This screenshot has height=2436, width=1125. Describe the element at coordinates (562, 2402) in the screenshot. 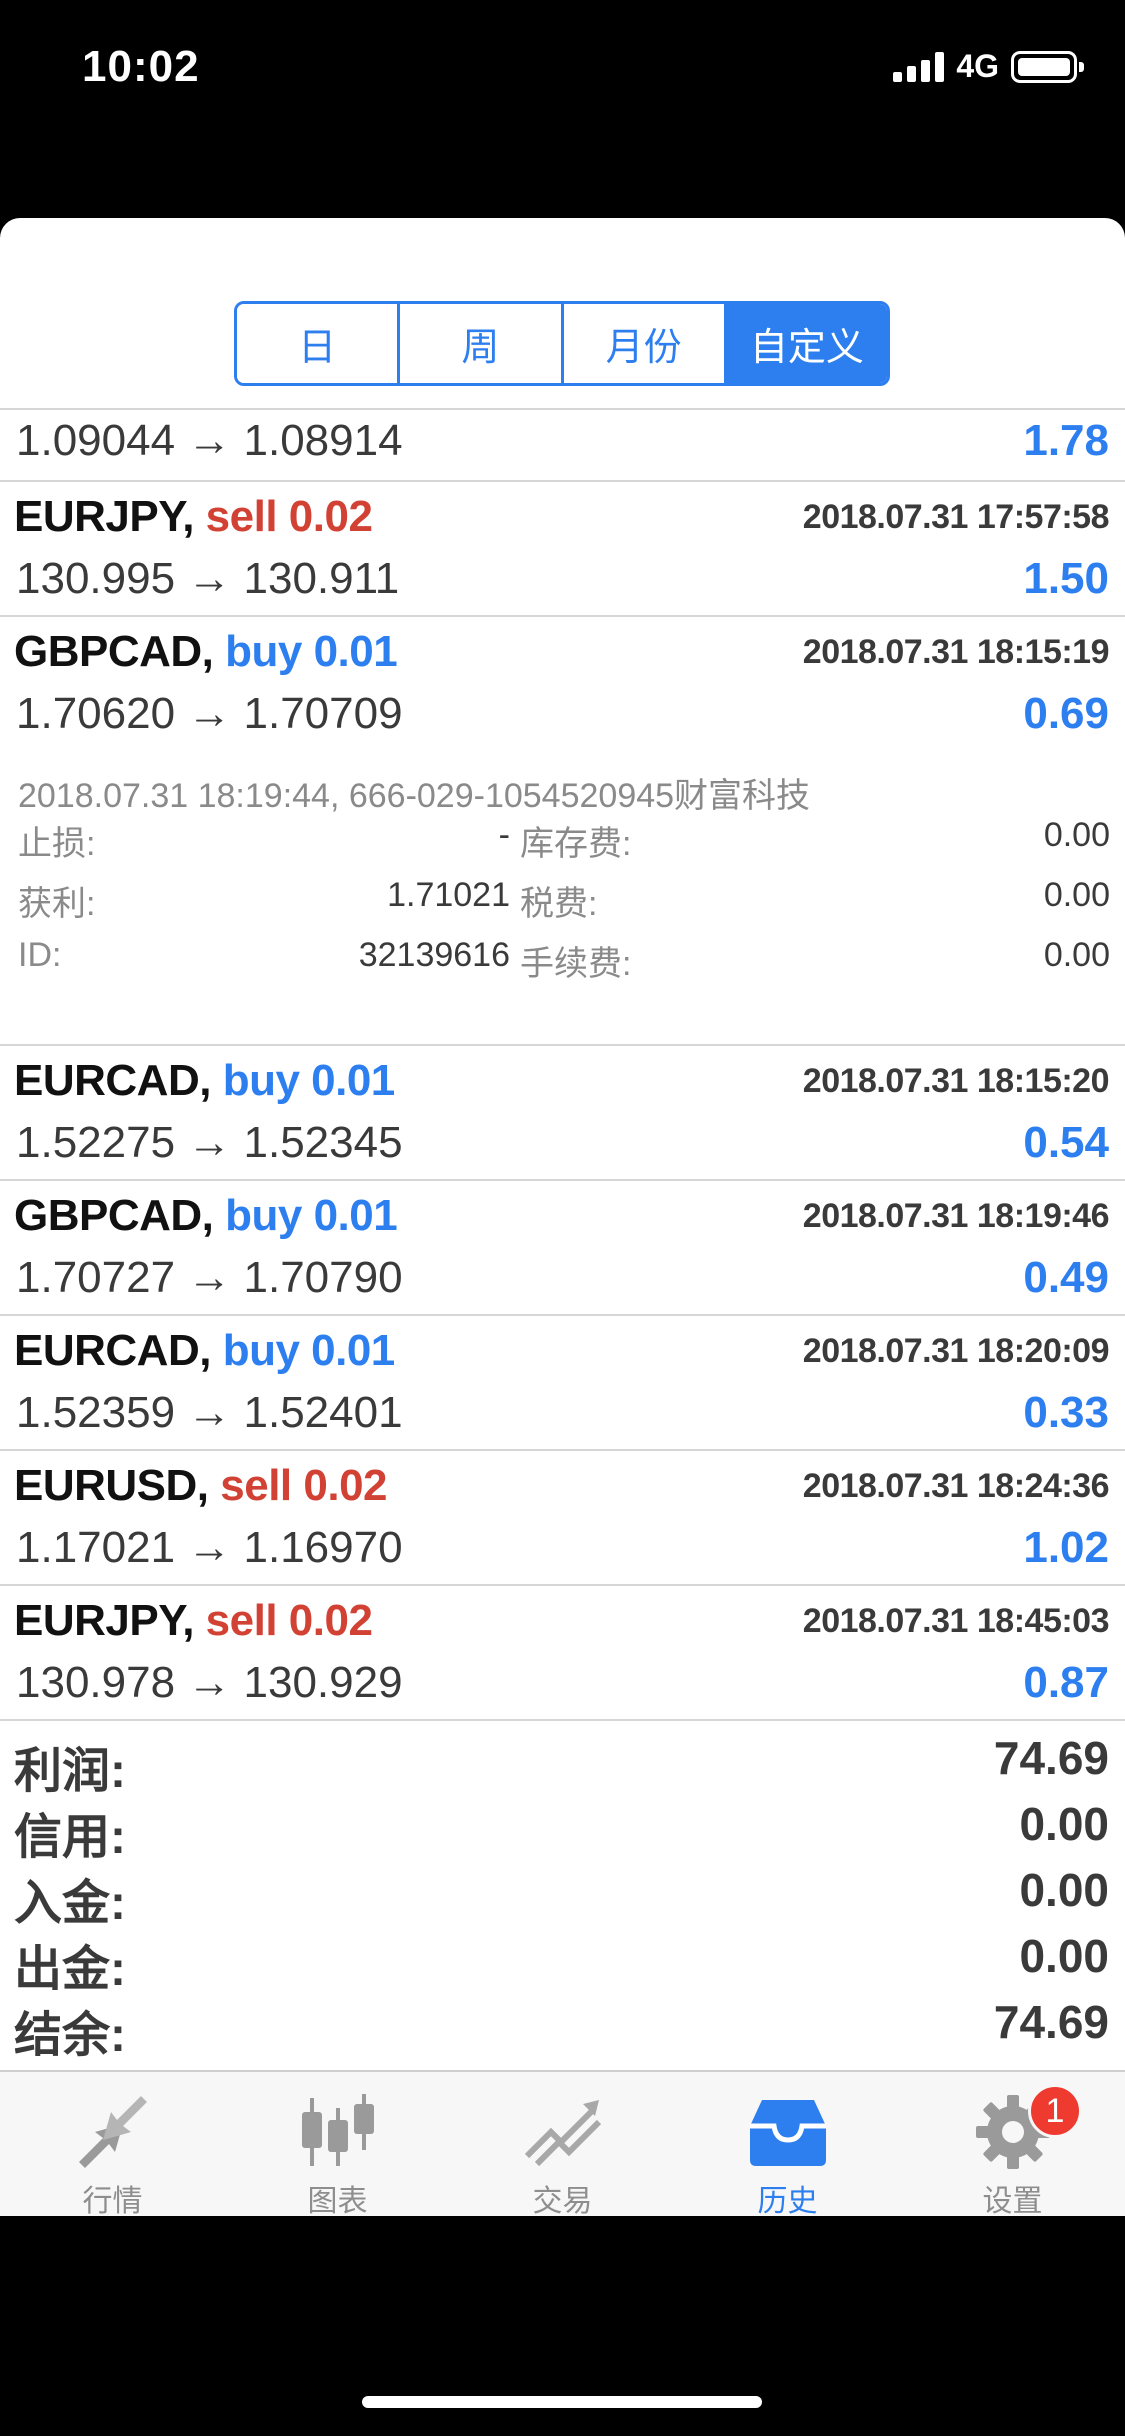

I see `home-indicator` at that location.